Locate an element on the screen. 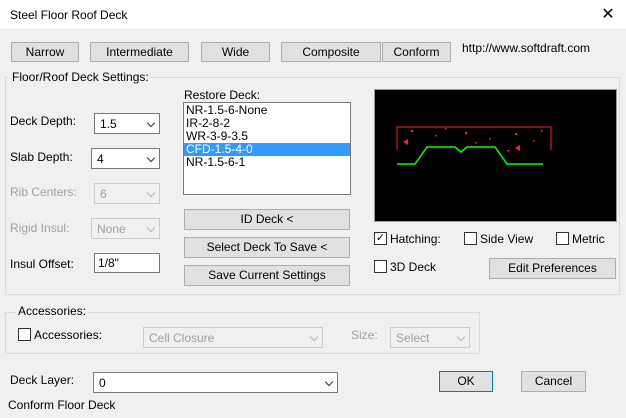 The height and width of the screenshot is (418, 626). insul-offset-label: Insul Offset: is located at coordinates (42, 264).